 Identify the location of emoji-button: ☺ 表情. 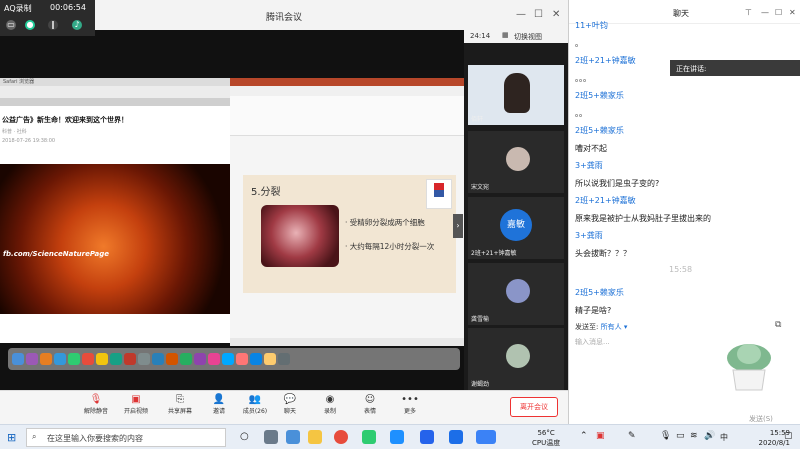
(370, 404).